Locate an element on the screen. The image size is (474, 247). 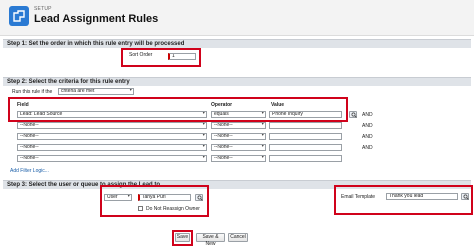
criteria-value-input: Phone Inquiry is located at coordinates (305, 114).